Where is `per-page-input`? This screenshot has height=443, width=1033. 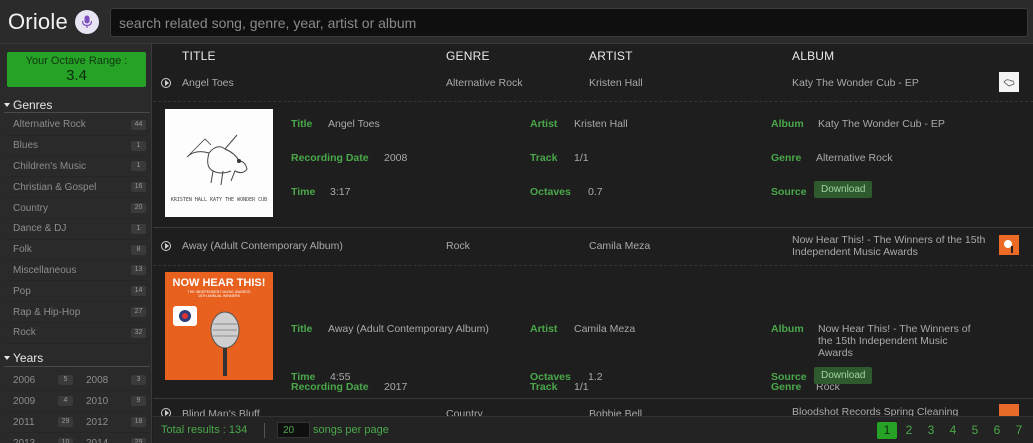
per-page-input is located at coordinates (293, 430).